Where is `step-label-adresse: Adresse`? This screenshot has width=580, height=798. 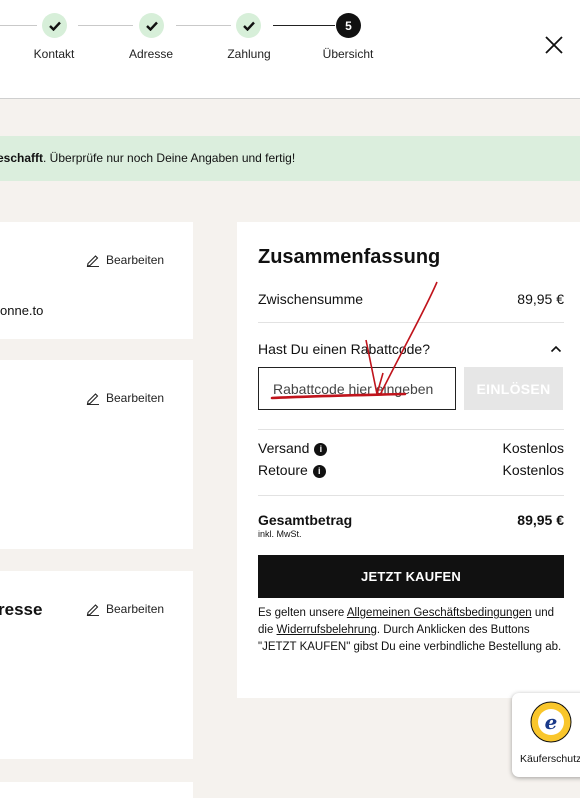
step-label-adresse: Adresse is located at coordinates (151, 54).